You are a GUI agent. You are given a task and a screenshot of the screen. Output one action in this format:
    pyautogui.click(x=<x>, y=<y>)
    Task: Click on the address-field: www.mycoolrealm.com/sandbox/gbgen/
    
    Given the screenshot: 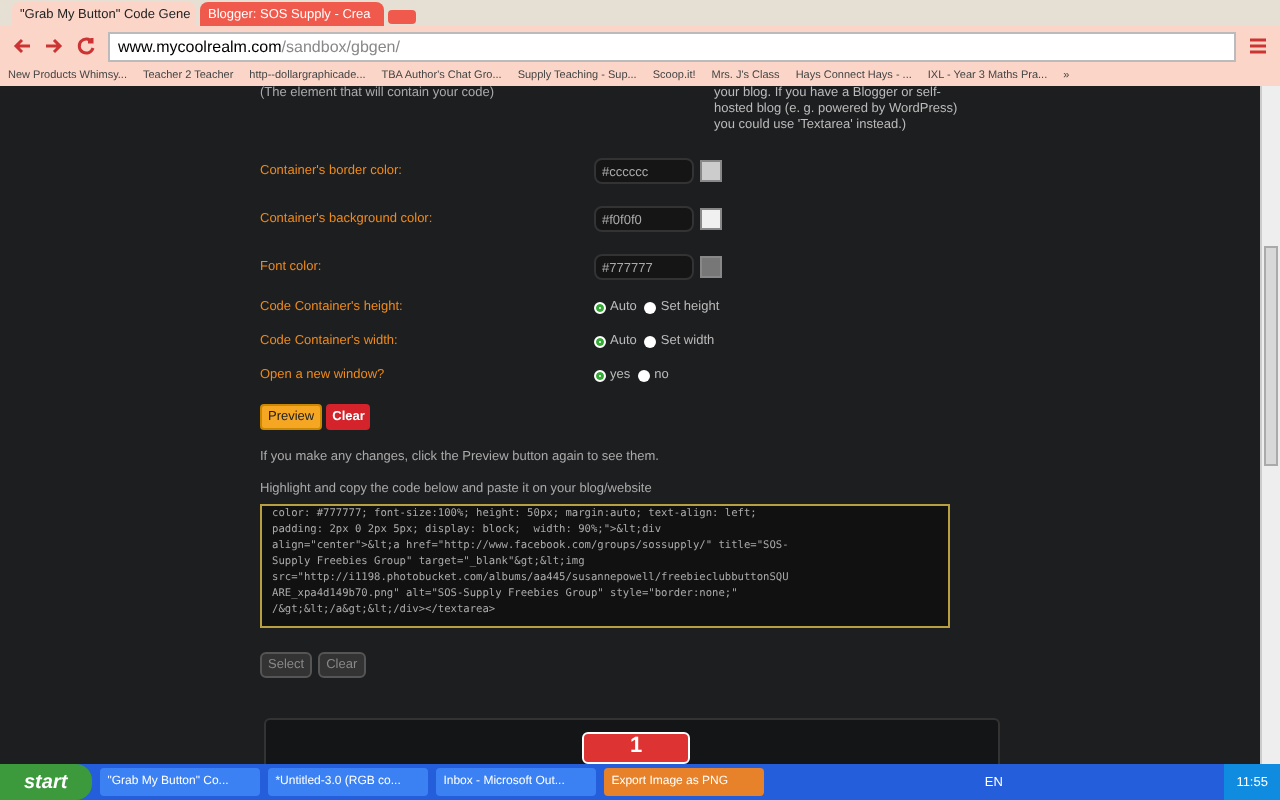 What is the action you would take?
    pyautogui.click(x=672, y=46)
    